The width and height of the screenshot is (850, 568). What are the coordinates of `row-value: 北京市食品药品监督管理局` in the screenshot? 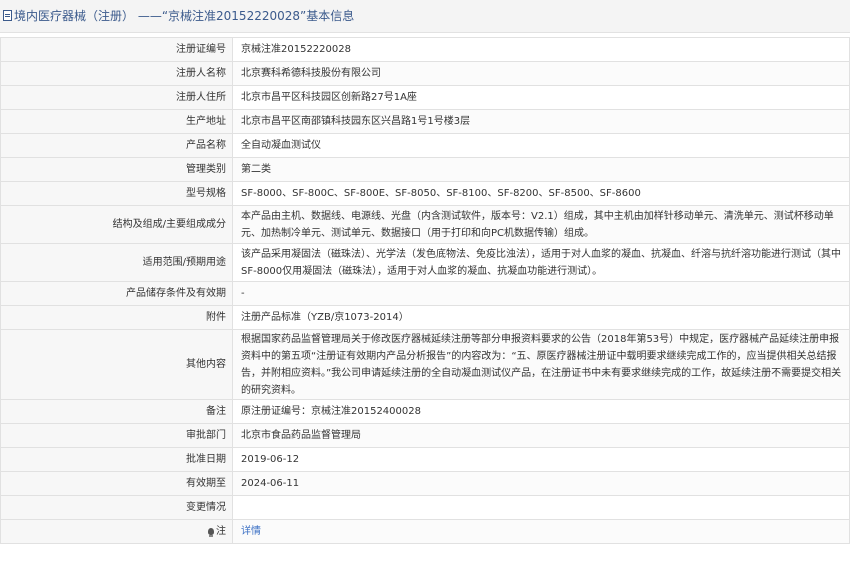 It's located at (541, 435).